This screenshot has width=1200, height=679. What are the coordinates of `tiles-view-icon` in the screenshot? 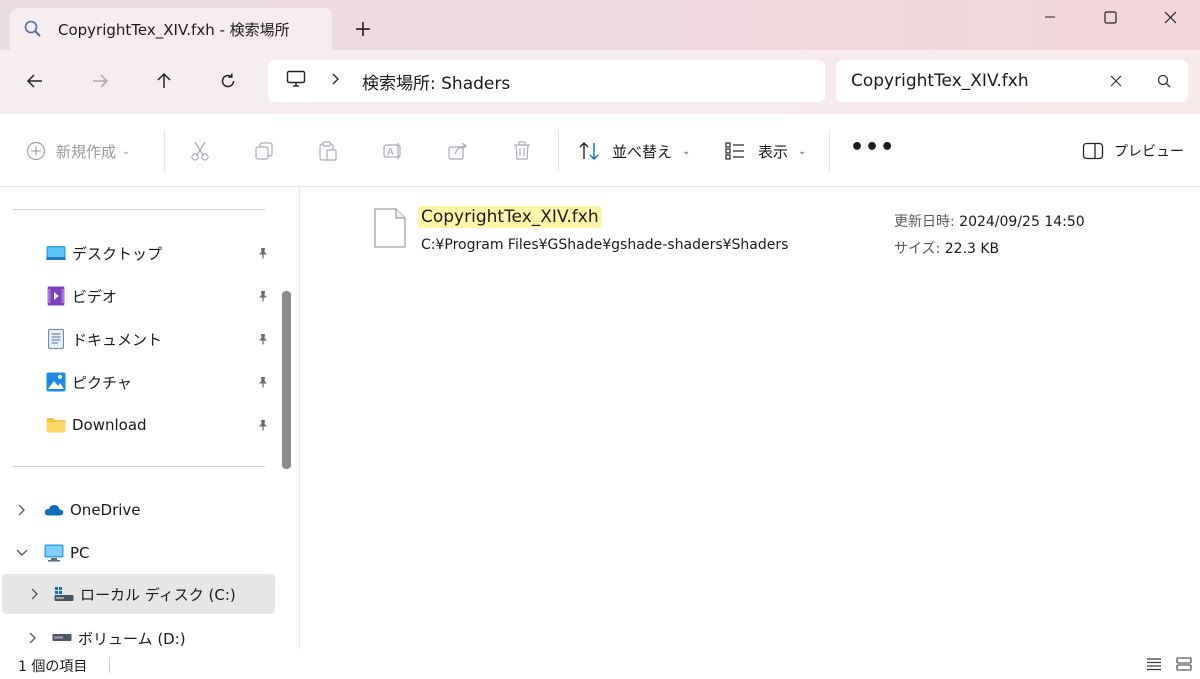 It's located at (1184, 664).